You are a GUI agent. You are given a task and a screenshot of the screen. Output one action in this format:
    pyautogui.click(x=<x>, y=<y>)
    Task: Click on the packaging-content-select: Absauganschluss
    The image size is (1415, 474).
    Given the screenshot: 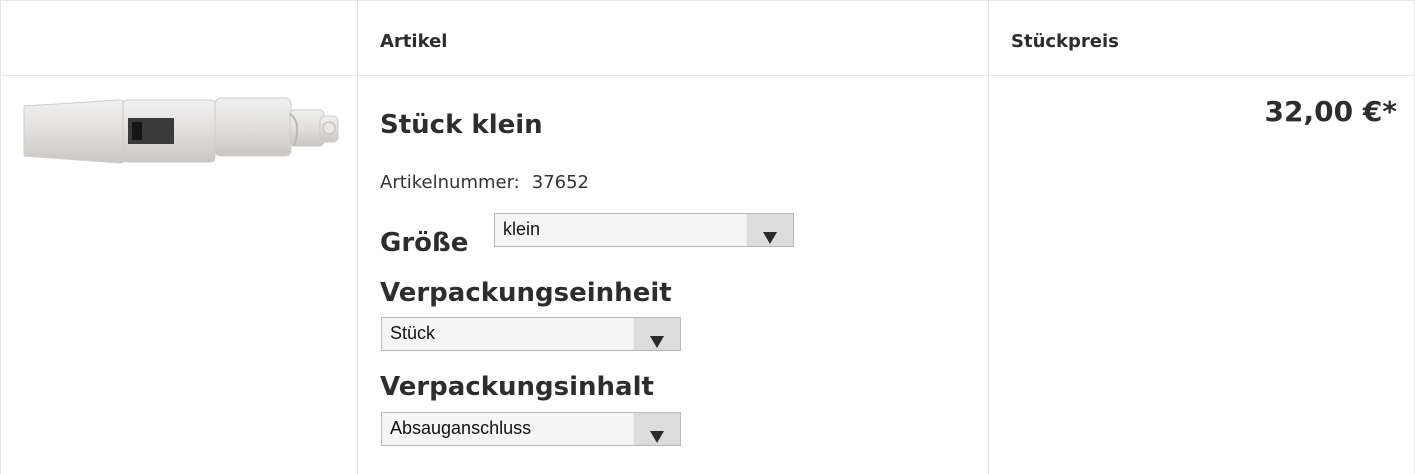 What is the action you would take?
    pyautogui.click(x=531, y=429)
    